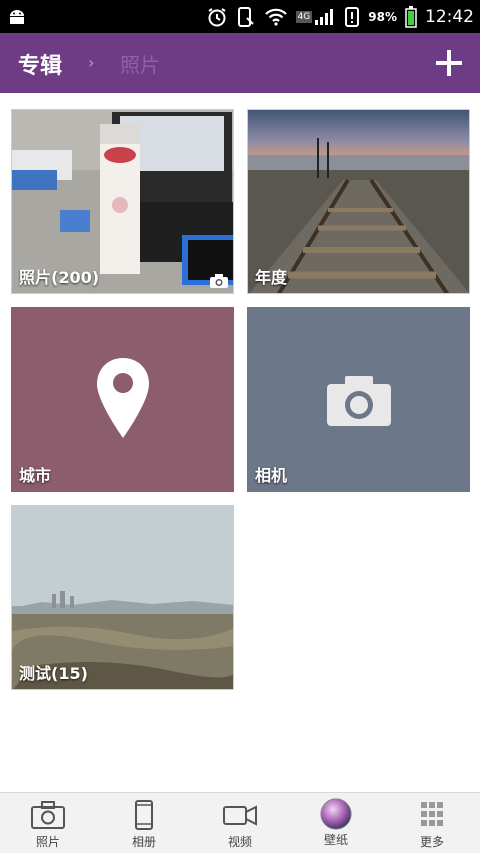 Image resolution: width=480 pixels, height=853 pixels. I want to click on nav-item-wallpaper: 壁纸, so click(336, 823).